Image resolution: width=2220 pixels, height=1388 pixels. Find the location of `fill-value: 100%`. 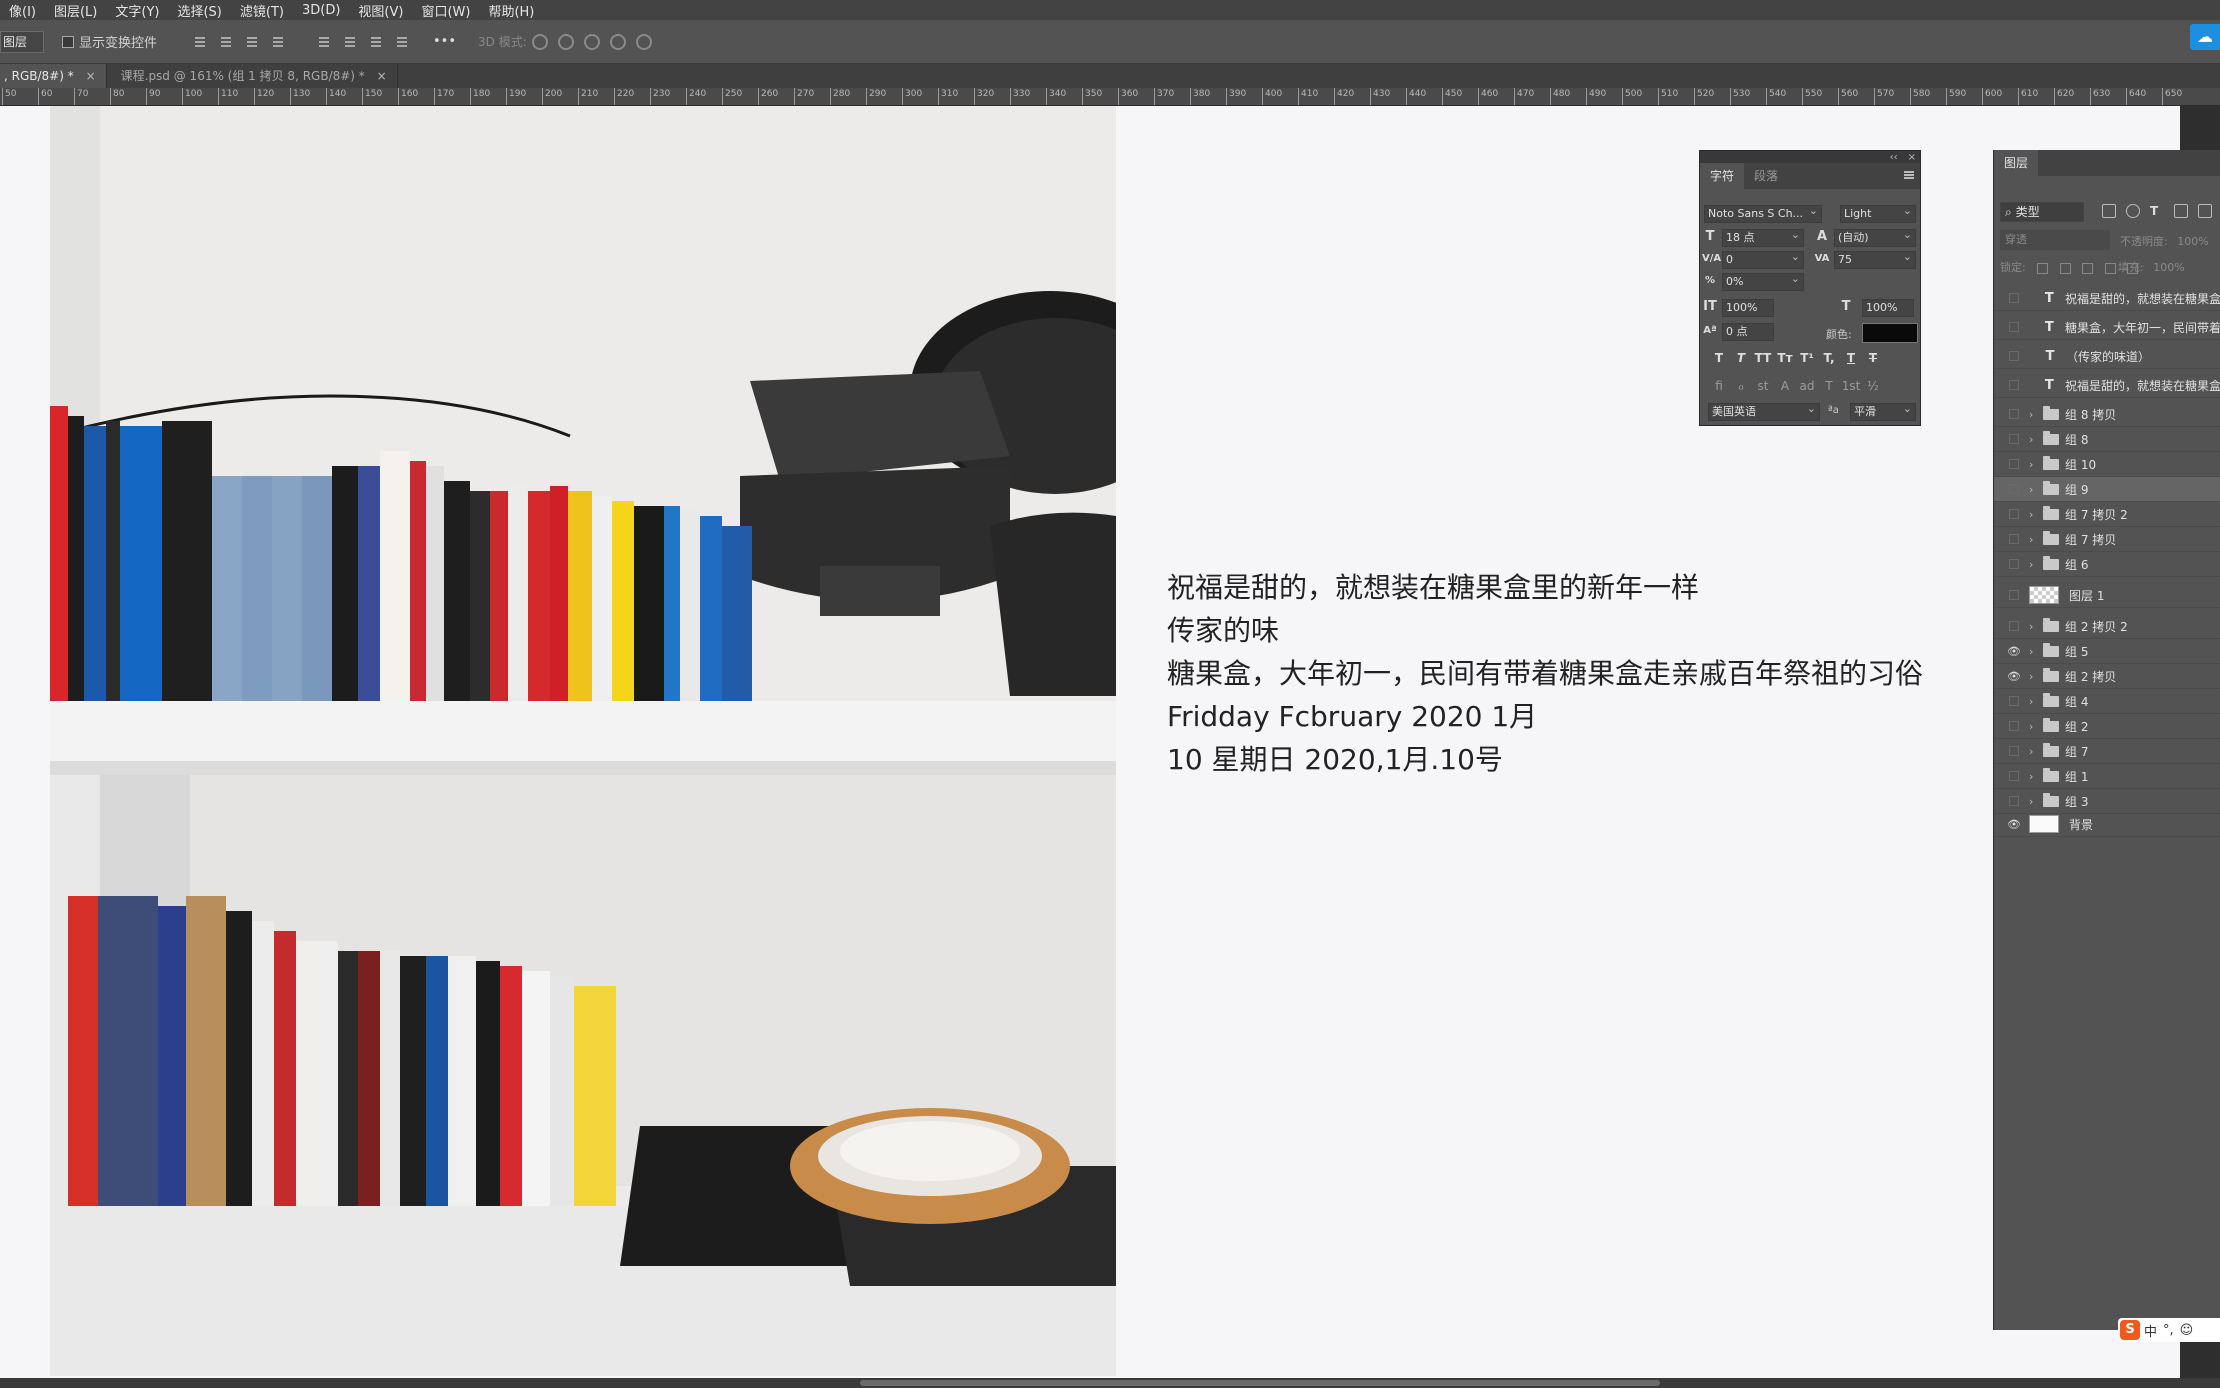

fill-value: 100% is located at coordinates (2168, 267).